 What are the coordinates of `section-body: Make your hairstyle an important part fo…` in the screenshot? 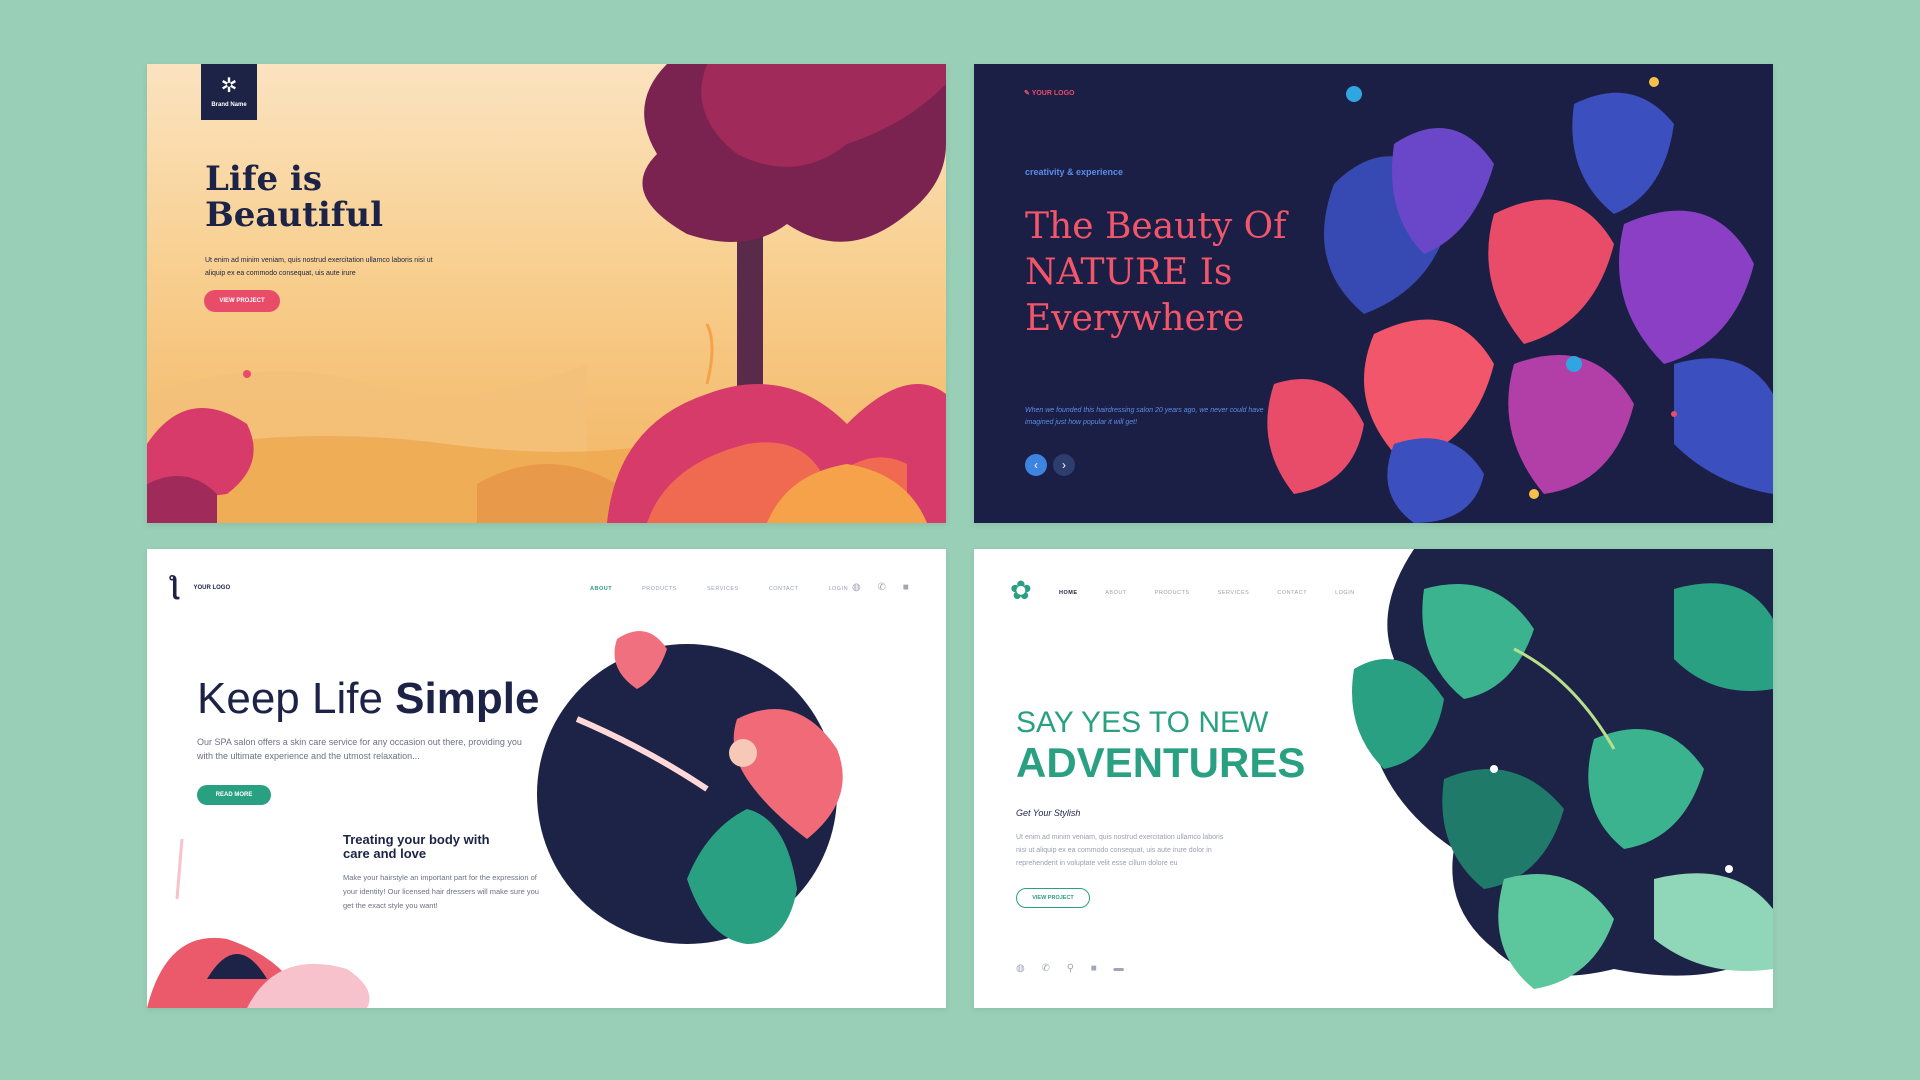 It's located at (441, 891).